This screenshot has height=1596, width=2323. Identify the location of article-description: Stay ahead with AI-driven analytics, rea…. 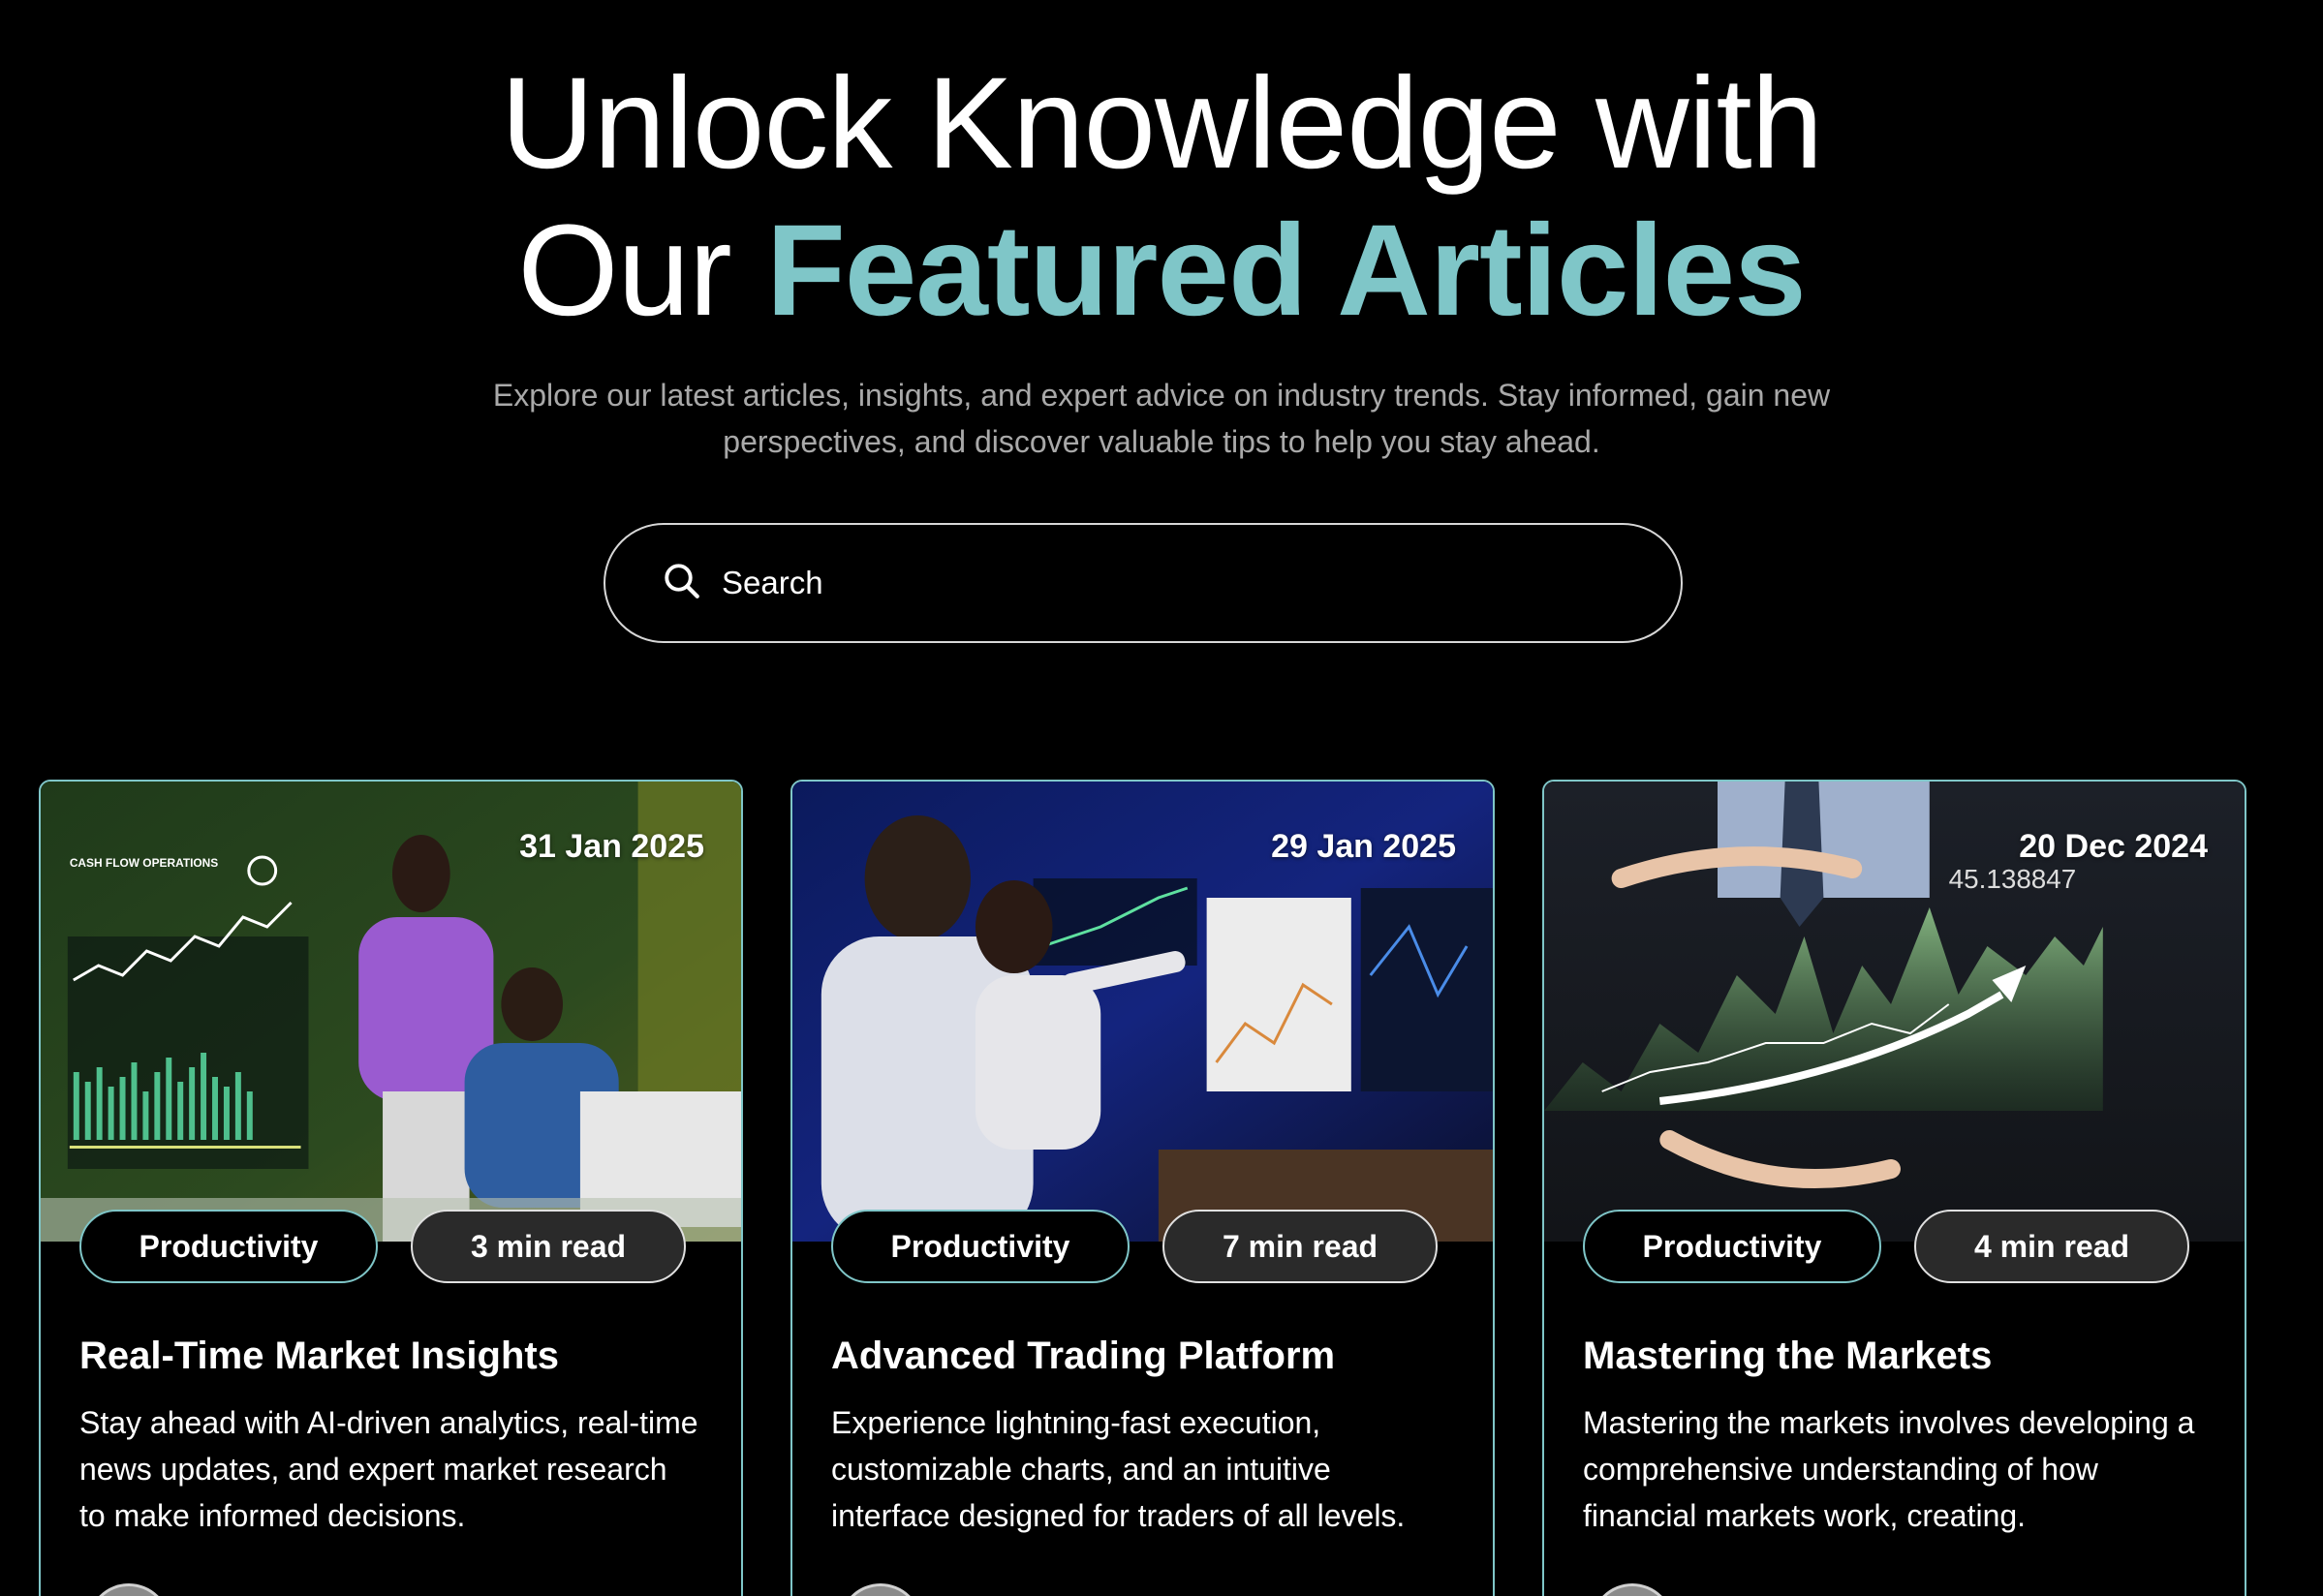
(388, 1469).